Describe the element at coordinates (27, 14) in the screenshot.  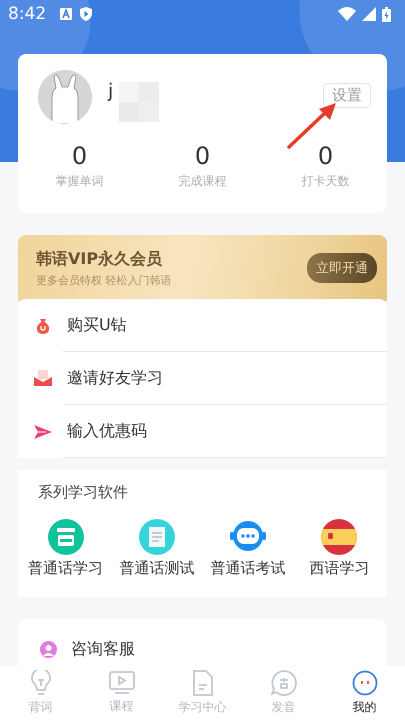
I see `status-time: 8:42` at that location.